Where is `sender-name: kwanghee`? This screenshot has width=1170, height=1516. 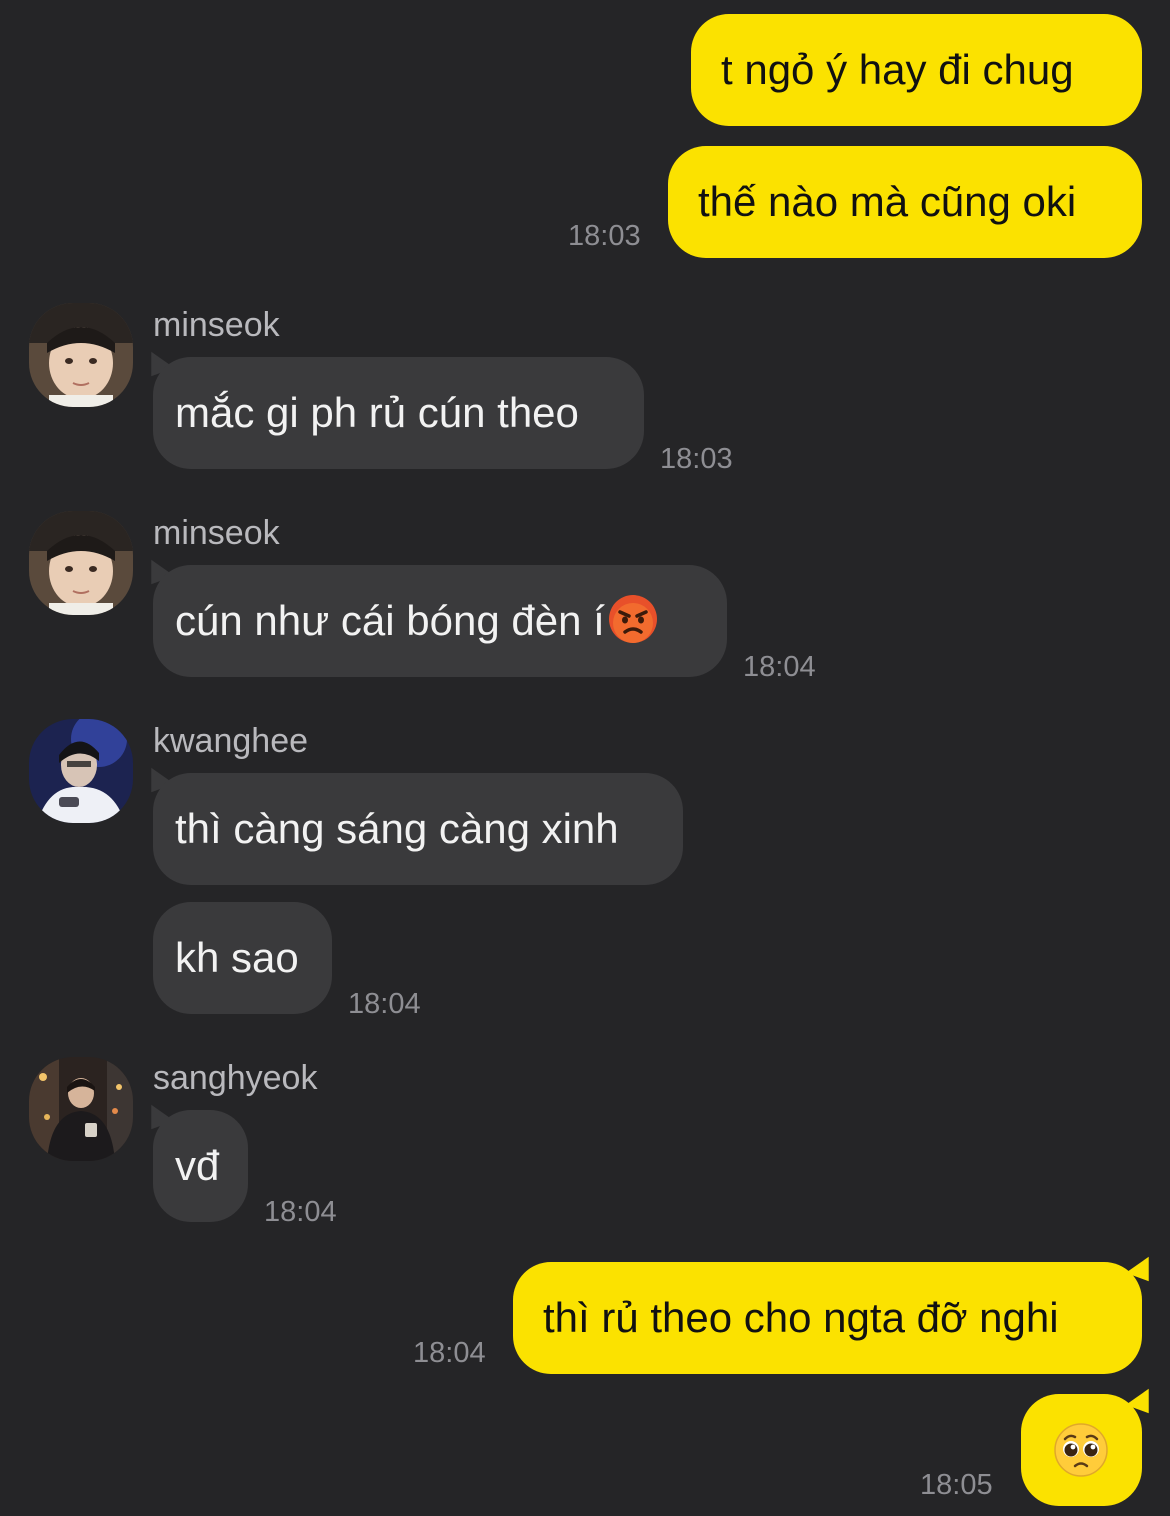 sender-name: kwanghee is located at coordinates (231, 741).